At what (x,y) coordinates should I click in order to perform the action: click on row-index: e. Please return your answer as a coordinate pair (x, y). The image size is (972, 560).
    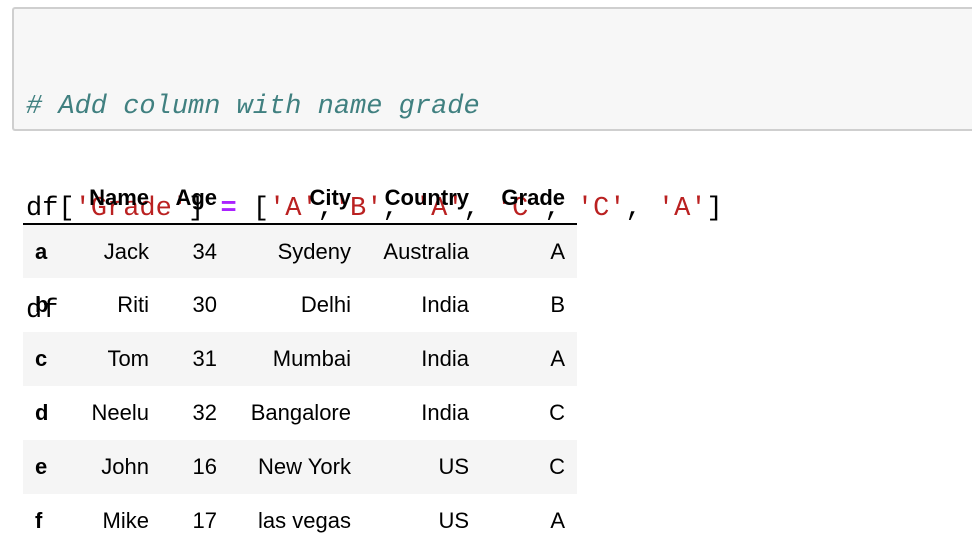
    Looking at the image, I should click on (41, 466).